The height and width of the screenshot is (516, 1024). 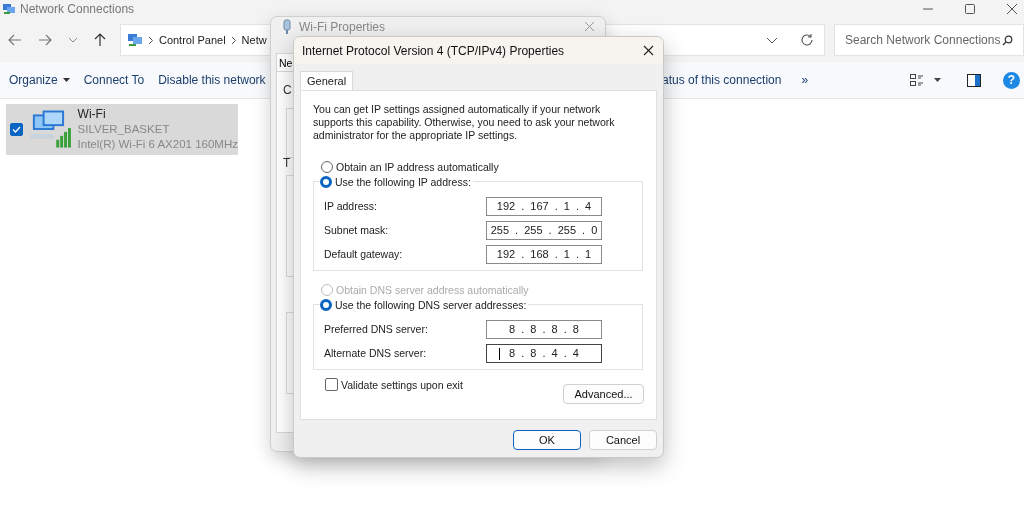 I want to click on radio-option: Obtain DNS server address automatically, so click(x=482, y=289).